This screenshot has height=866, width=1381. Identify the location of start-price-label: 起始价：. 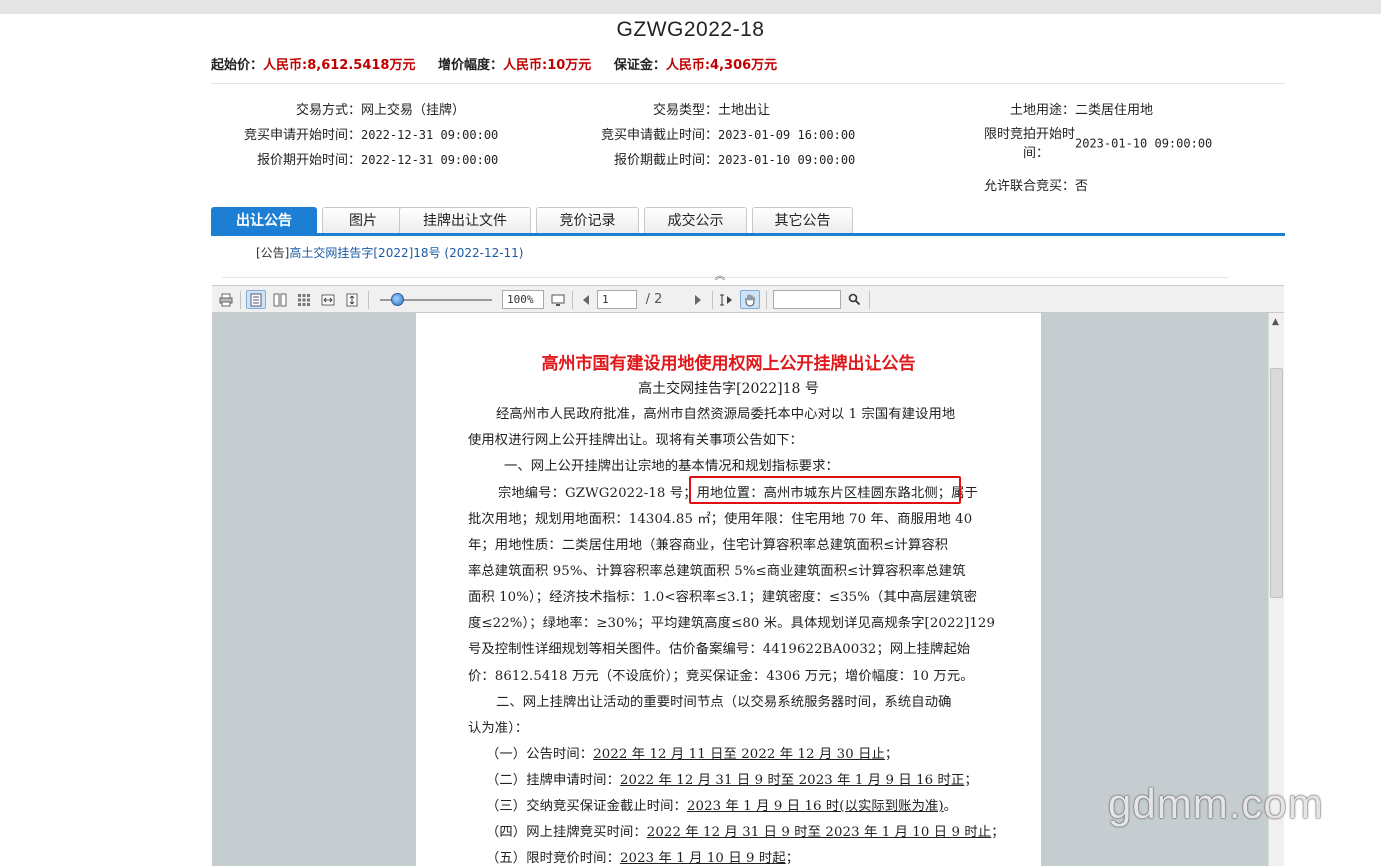
(237, 65).